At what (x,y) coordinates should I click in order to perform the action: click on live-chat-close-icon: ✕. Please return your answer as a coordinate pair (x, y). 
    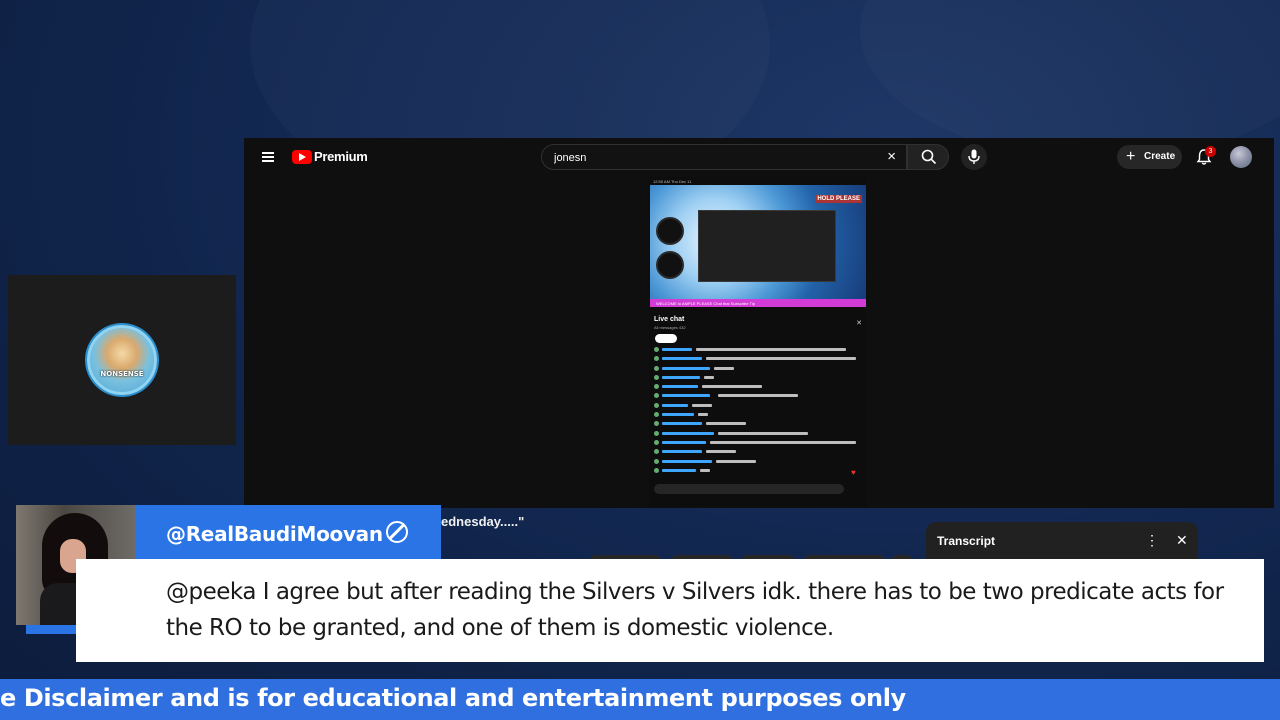
    Looking at the image, I should click on (859, 323).